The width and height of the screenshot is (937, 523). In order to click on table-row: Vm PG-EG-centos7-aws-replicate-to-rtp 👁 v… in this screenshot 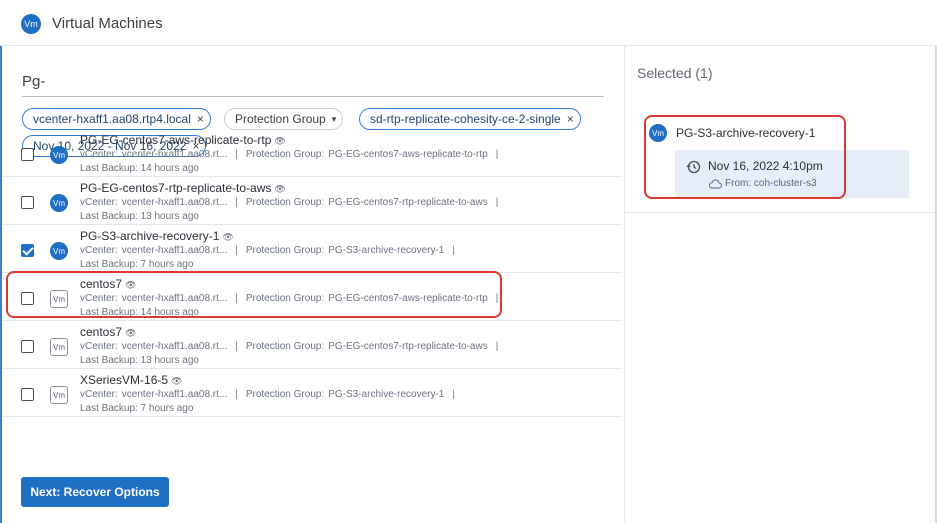, I will do `click(312, 153)`.